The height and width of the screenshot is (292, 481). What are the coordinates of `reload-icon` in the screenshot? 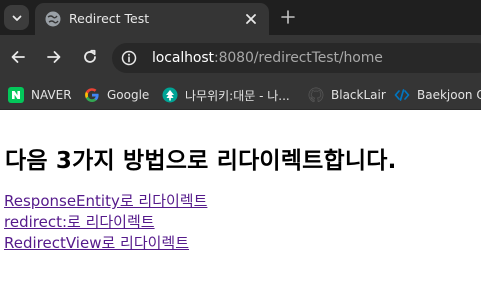 It's located at (90, 56).